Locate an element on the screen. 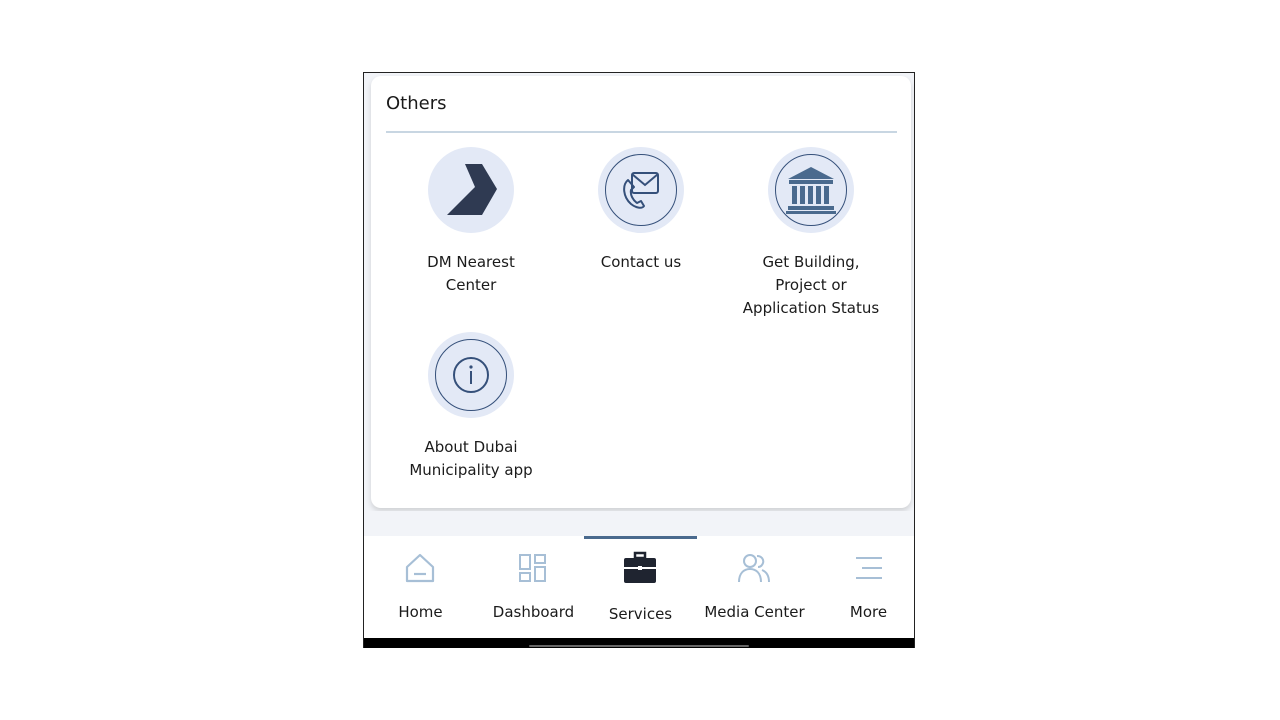 The height and width of the screenshot is (720, 1280). tile-label: Contact us is located at coordinates (641, 262).